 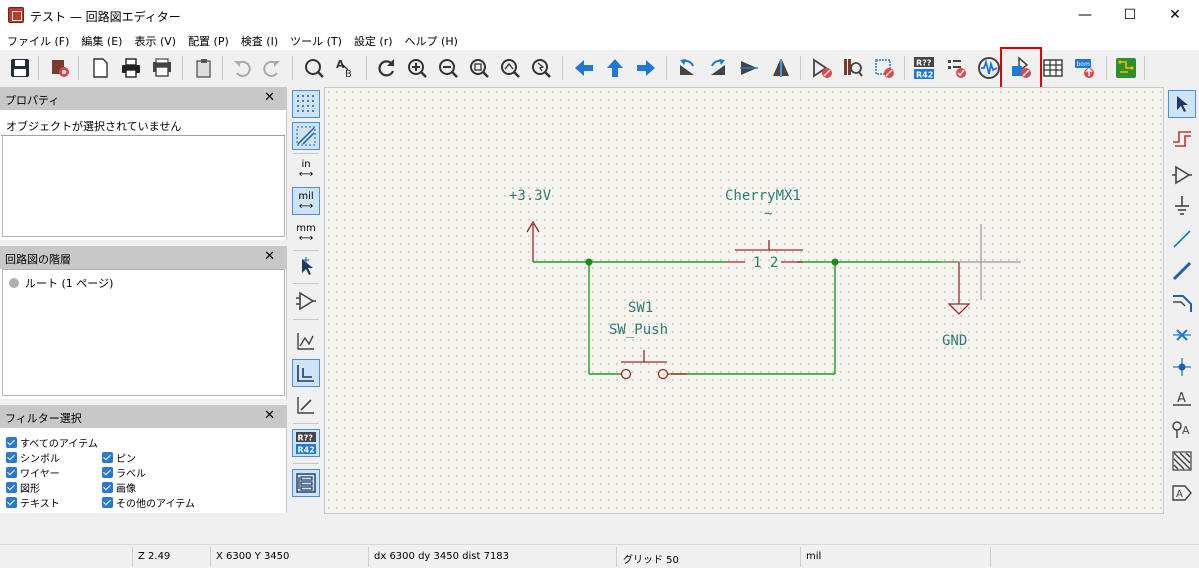 I want to click on hierarchy-navigator-icon, so click(x=306, y=483).